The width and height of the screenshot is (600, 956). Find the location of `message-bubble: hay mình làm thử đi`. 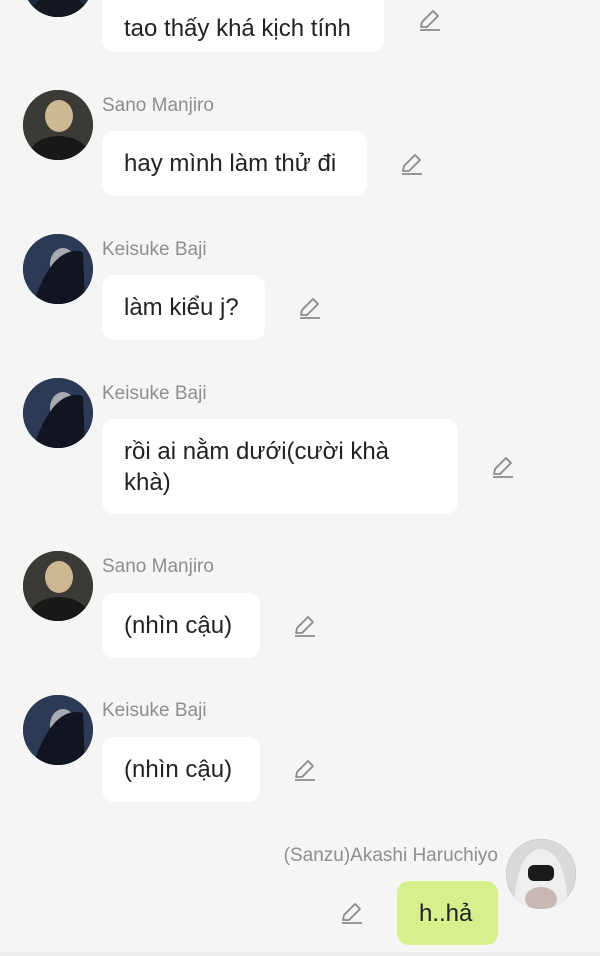

message-bubble: hay mình làm thử đi is located at coordinates (234, 163).